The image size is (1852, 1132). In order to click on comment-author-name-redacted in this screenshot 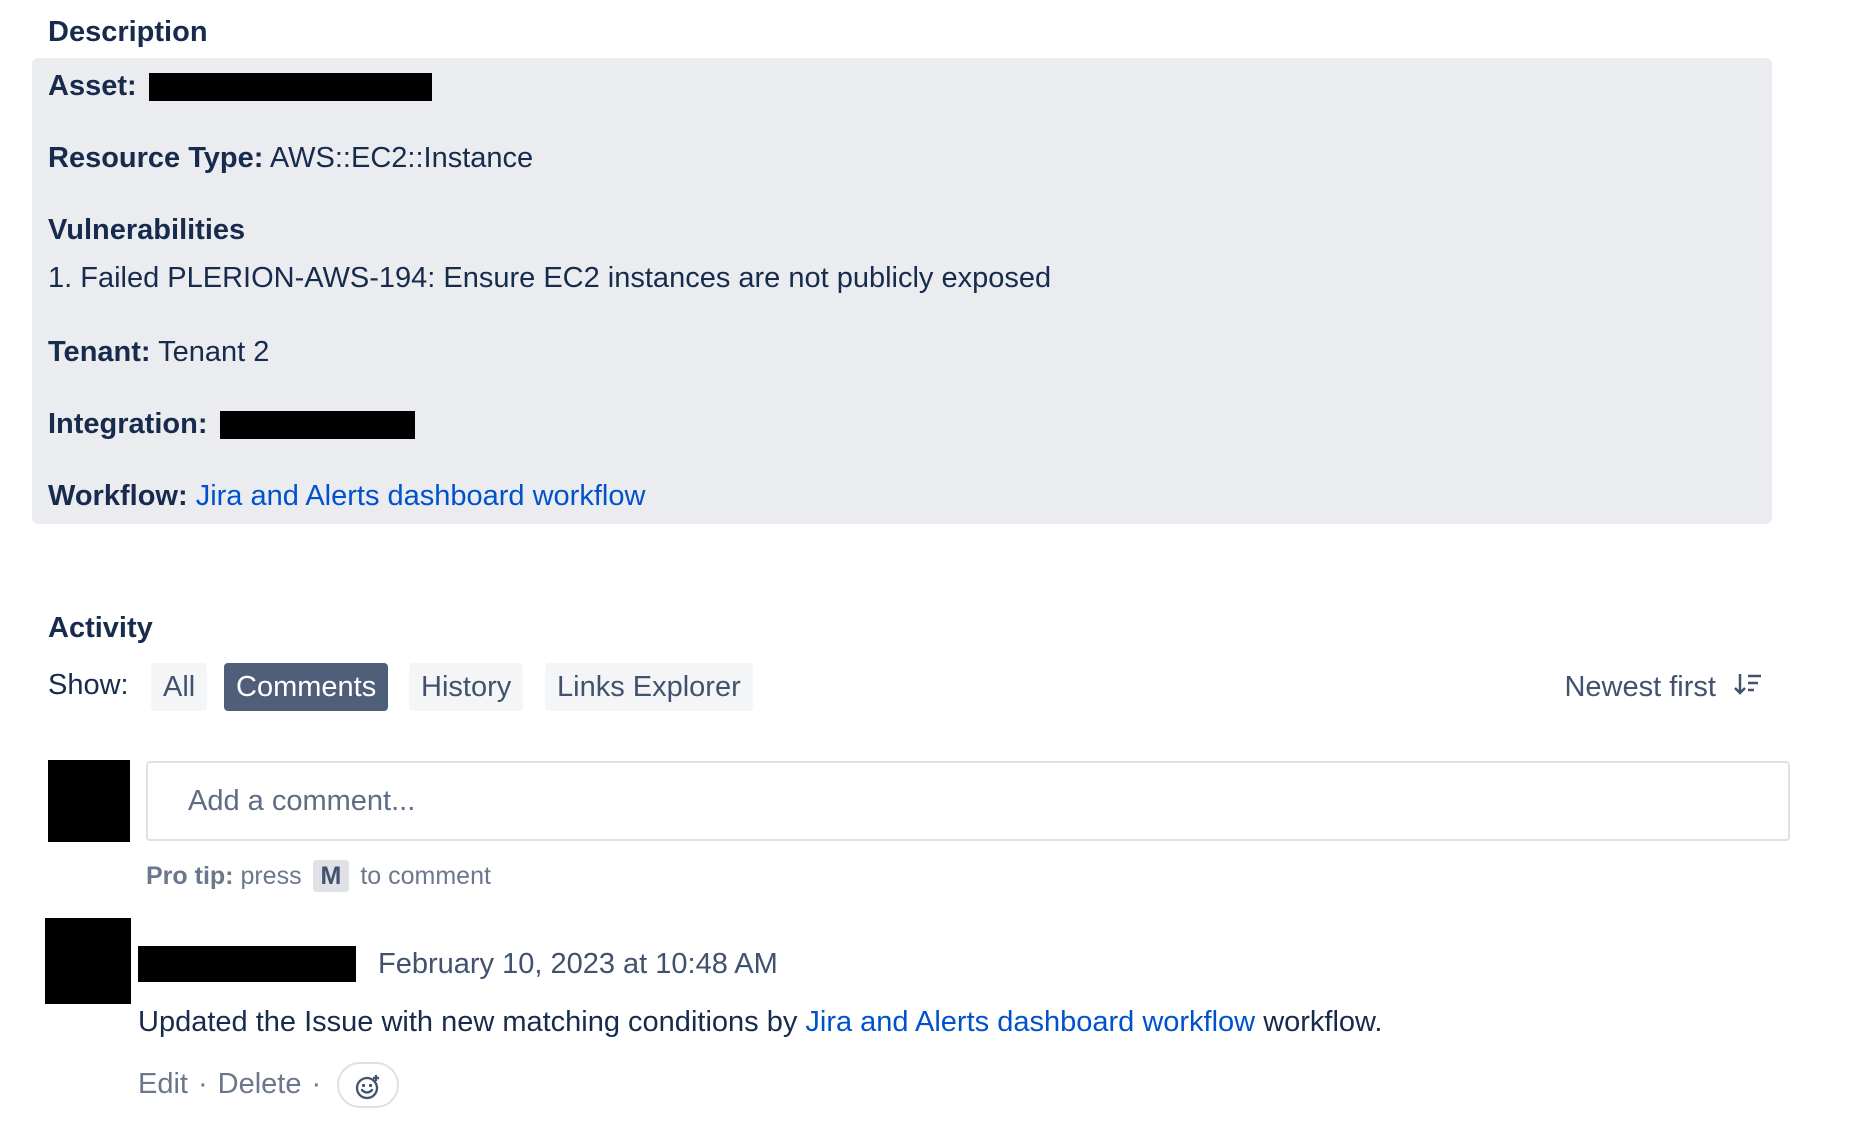, I will do `click(247, 964)`.